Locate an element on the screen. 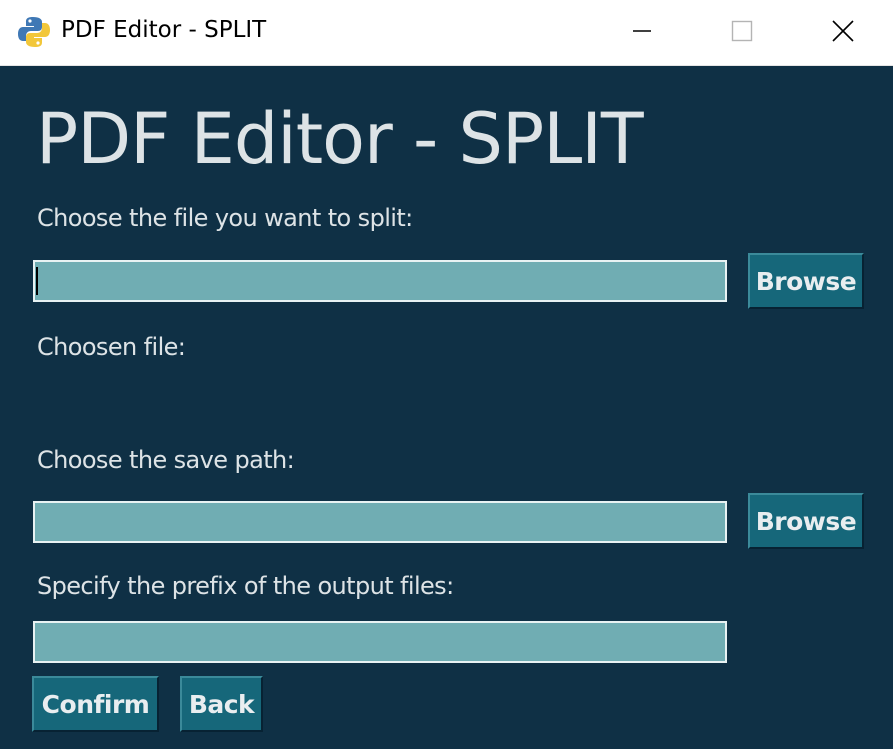  save-path-input is located at coordinates (380, 522).